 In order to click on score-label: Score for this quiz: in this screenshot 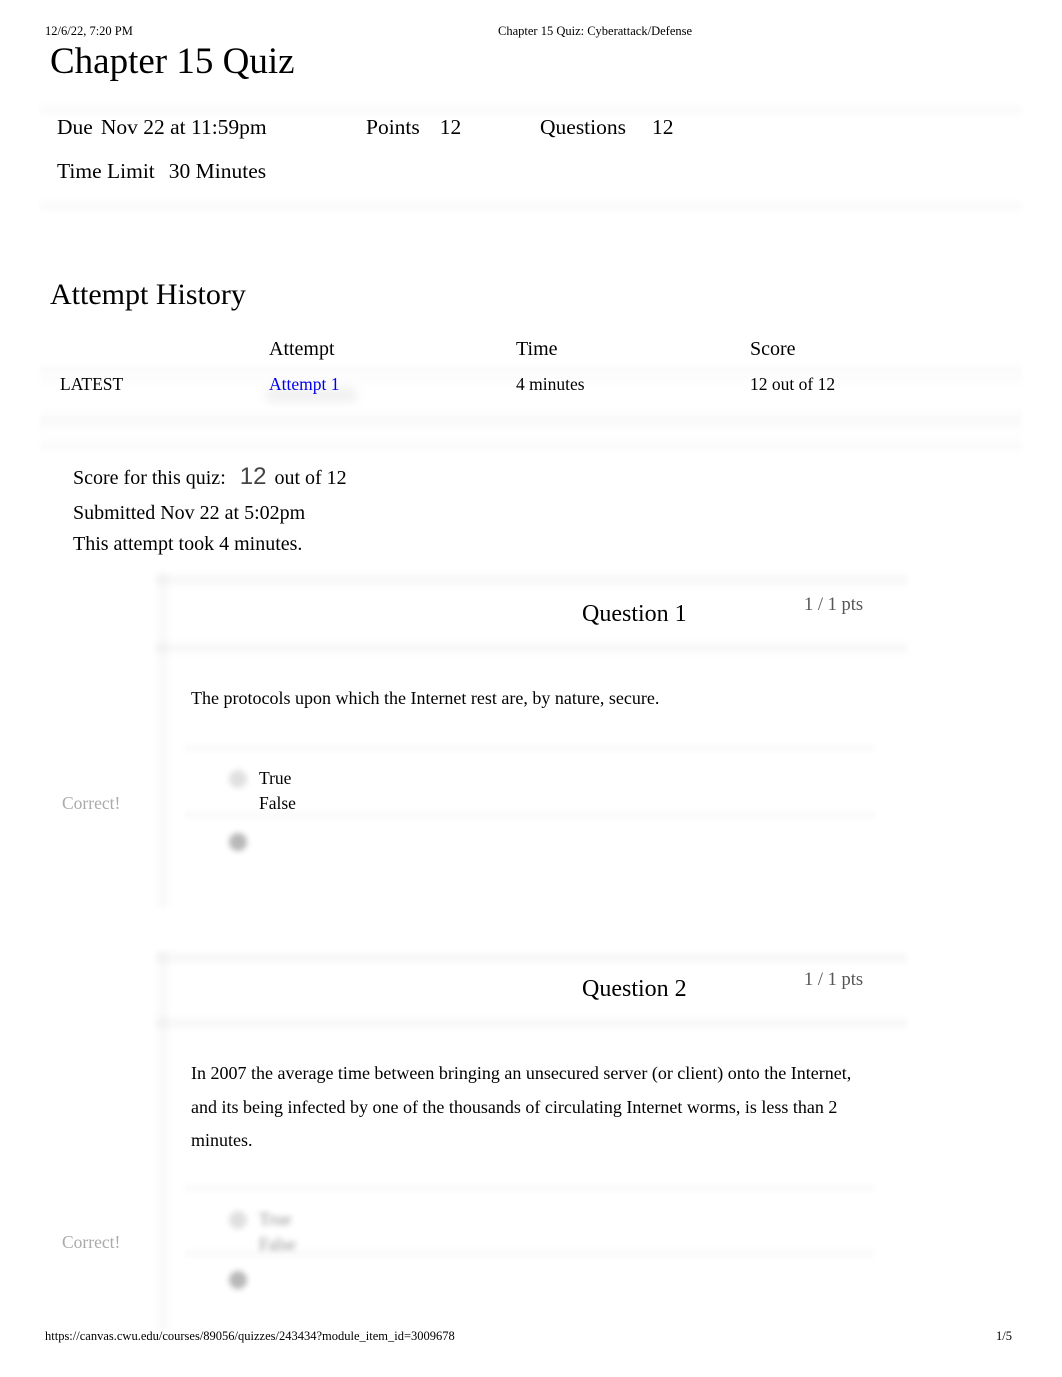, I will do `click(149, 478)`.